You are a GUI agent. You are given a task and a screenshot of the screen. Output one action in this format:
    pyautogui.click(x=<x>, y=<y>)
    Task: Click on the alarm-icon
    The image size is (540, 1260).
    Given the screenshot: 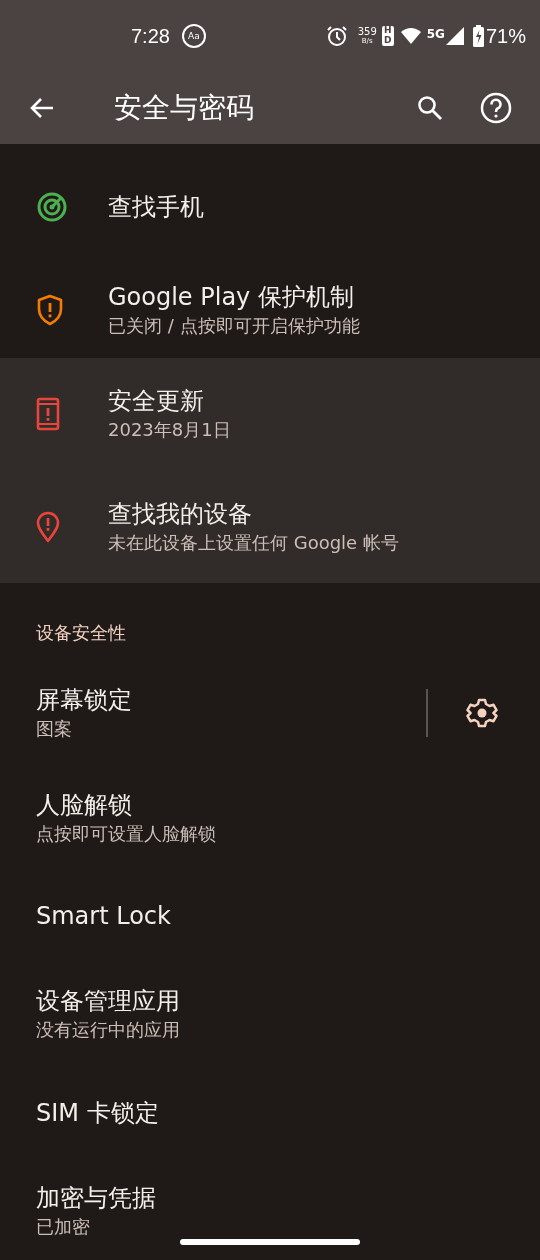 What is the action you would take?
    pyautogui.click(x=336, y=36)
    